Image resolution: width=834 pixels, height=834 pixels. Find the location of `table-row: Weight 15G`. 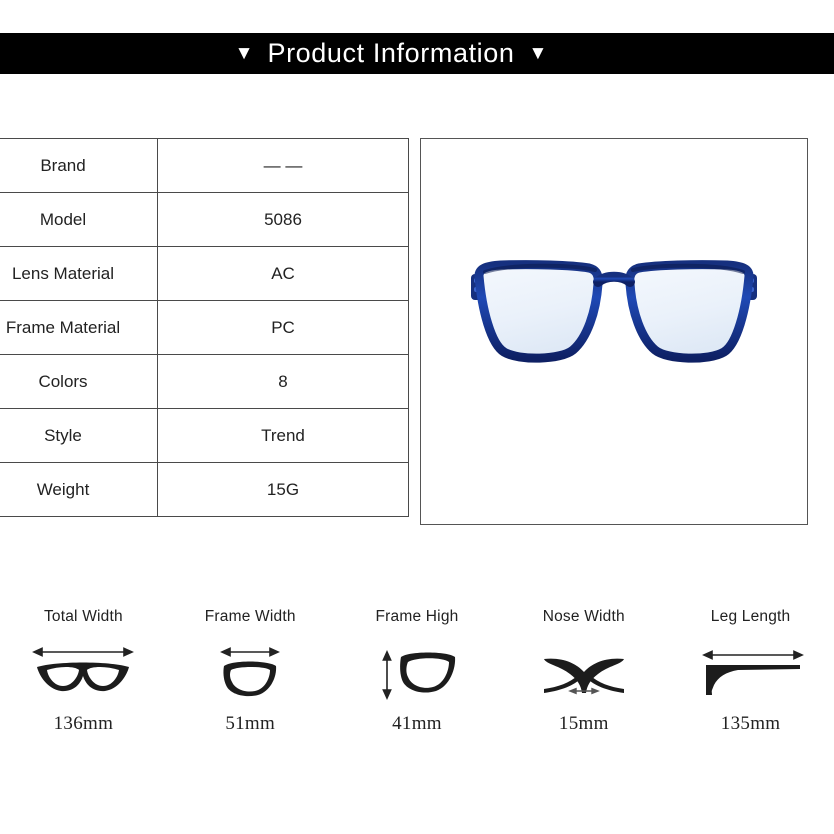

table-row: Weight 15G is located at coordinates (204, 489).